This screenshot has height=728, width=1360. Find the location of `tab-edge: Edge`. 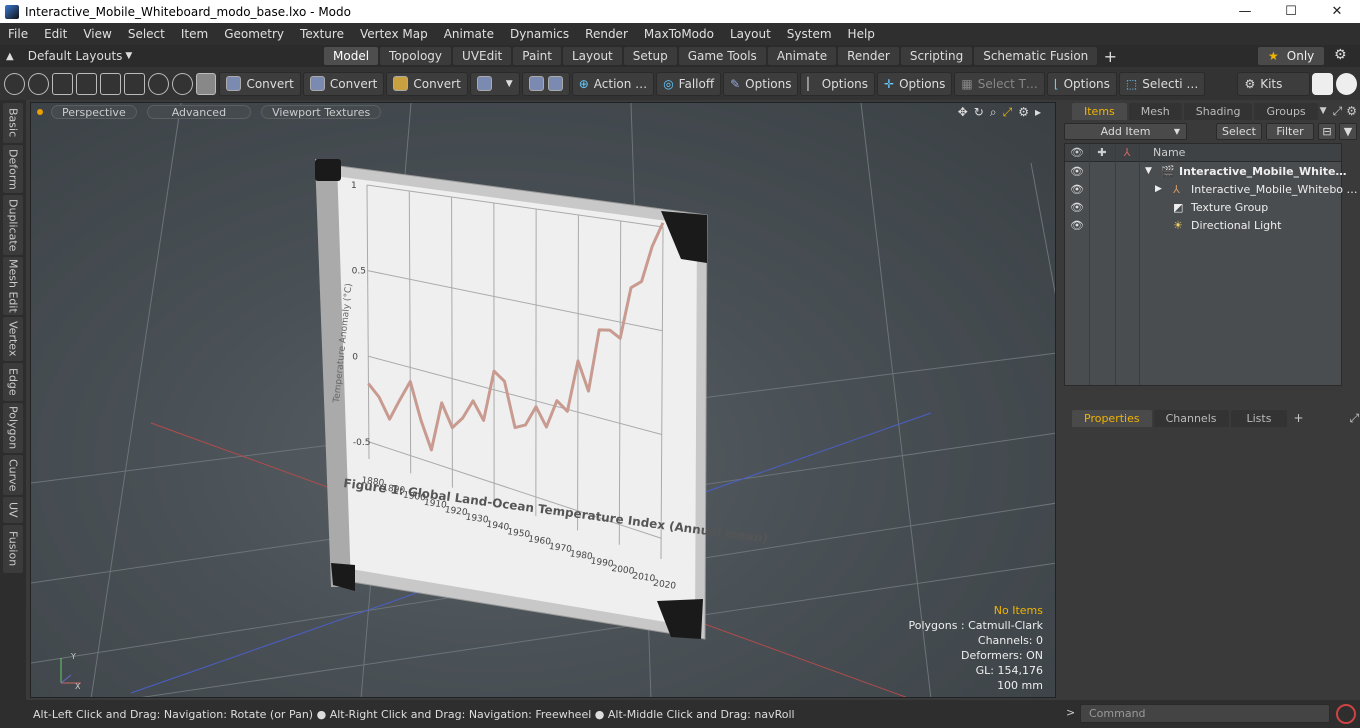

tab-edge: Edge is located at coordinates (13, 382).